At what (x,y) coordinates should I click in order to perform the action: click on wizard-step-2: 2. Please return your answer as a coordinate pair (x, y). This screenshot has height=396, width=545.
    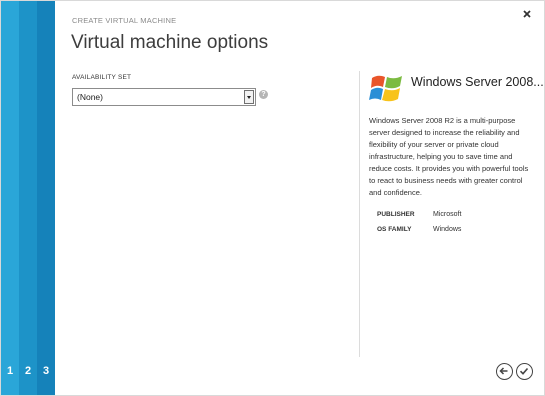
    Looking at the image, I should click on (28, 198).